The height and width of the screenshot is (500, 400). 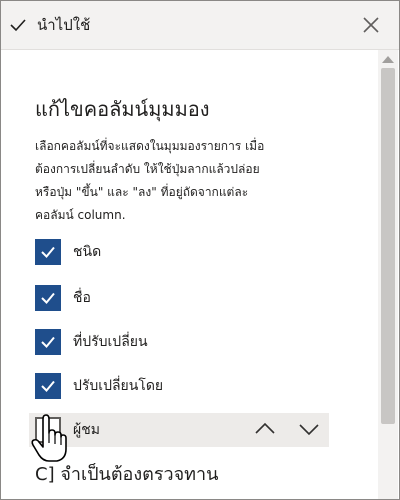 What do you see at coordinates (87, 252) in the screenshot?
I see `column-label: ชนิด` at bounding box center [87, 252].